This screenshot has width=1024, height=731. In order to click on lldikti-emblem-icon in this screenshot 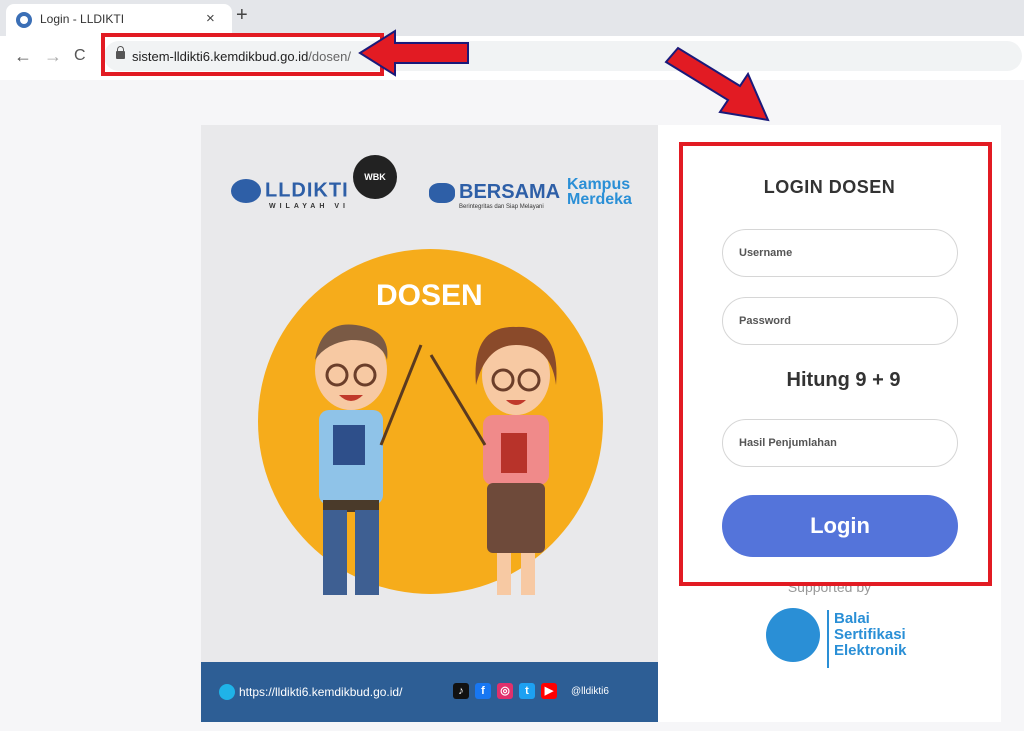, I will do `click(246, 191)`.